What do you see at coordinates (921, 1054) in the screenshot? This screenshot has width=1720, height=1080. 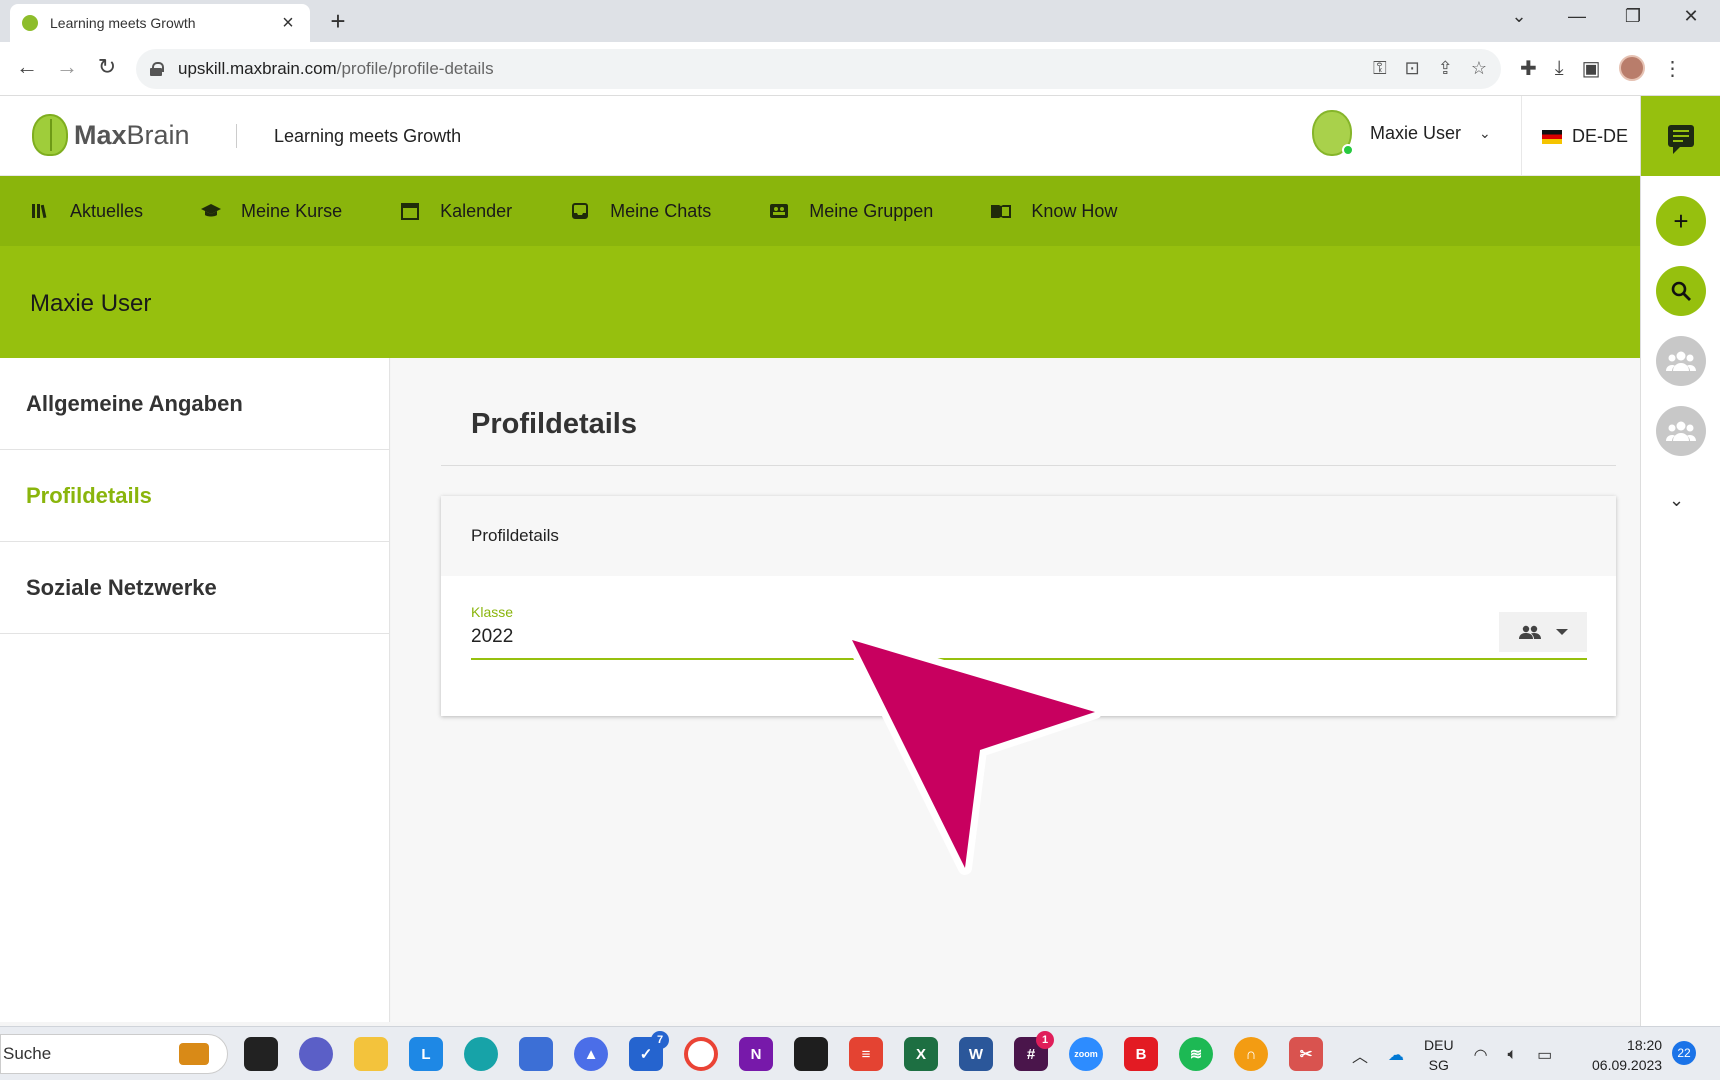 I see `excel-icon: X` at bounding box center [921, 1054].